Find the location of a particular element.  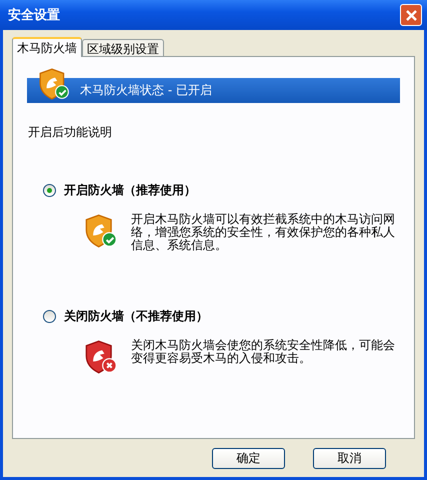

radio-option: 开启防火墙（推荐使用） is located at coordinates (213, 190).